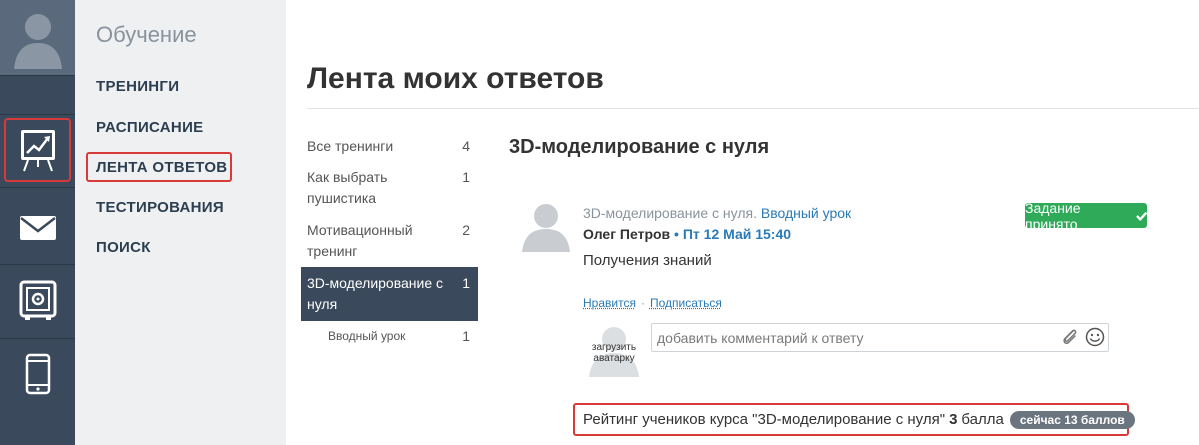  What do you see at coordinates (609, 303) in the screenshot?
I see `like-link: Нравится` at bounding box center [609, 303].